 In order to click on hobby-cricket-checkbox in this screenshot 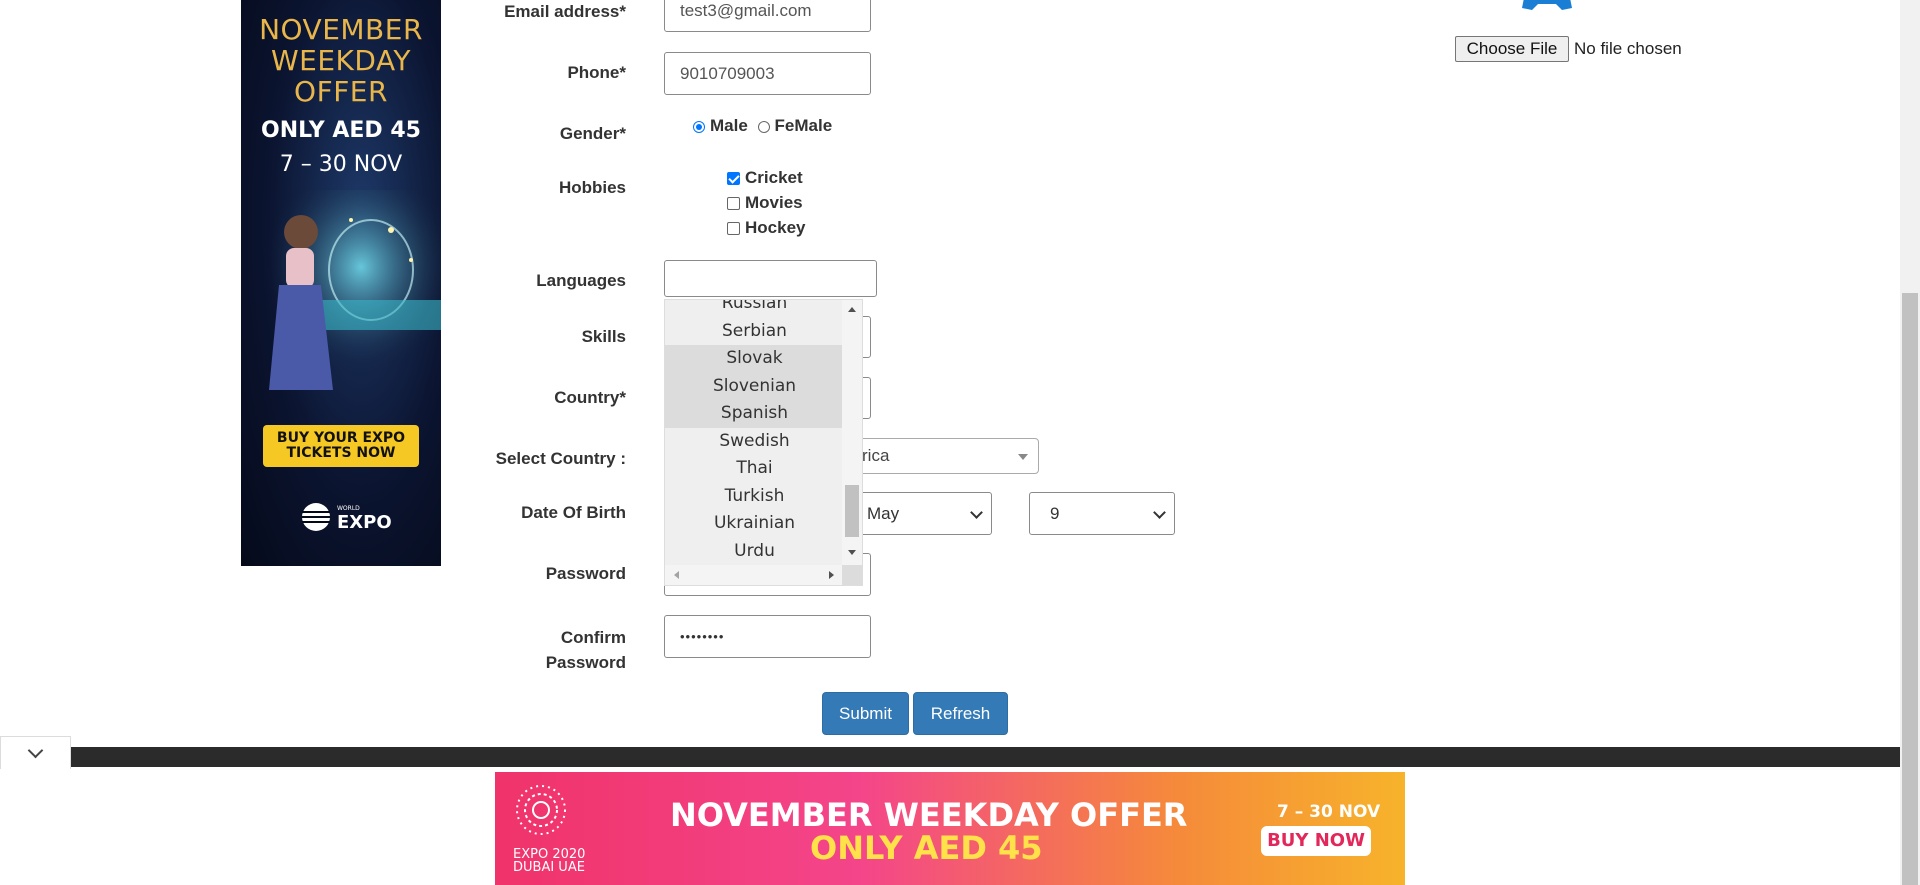, I will do `click(733, 179)`.